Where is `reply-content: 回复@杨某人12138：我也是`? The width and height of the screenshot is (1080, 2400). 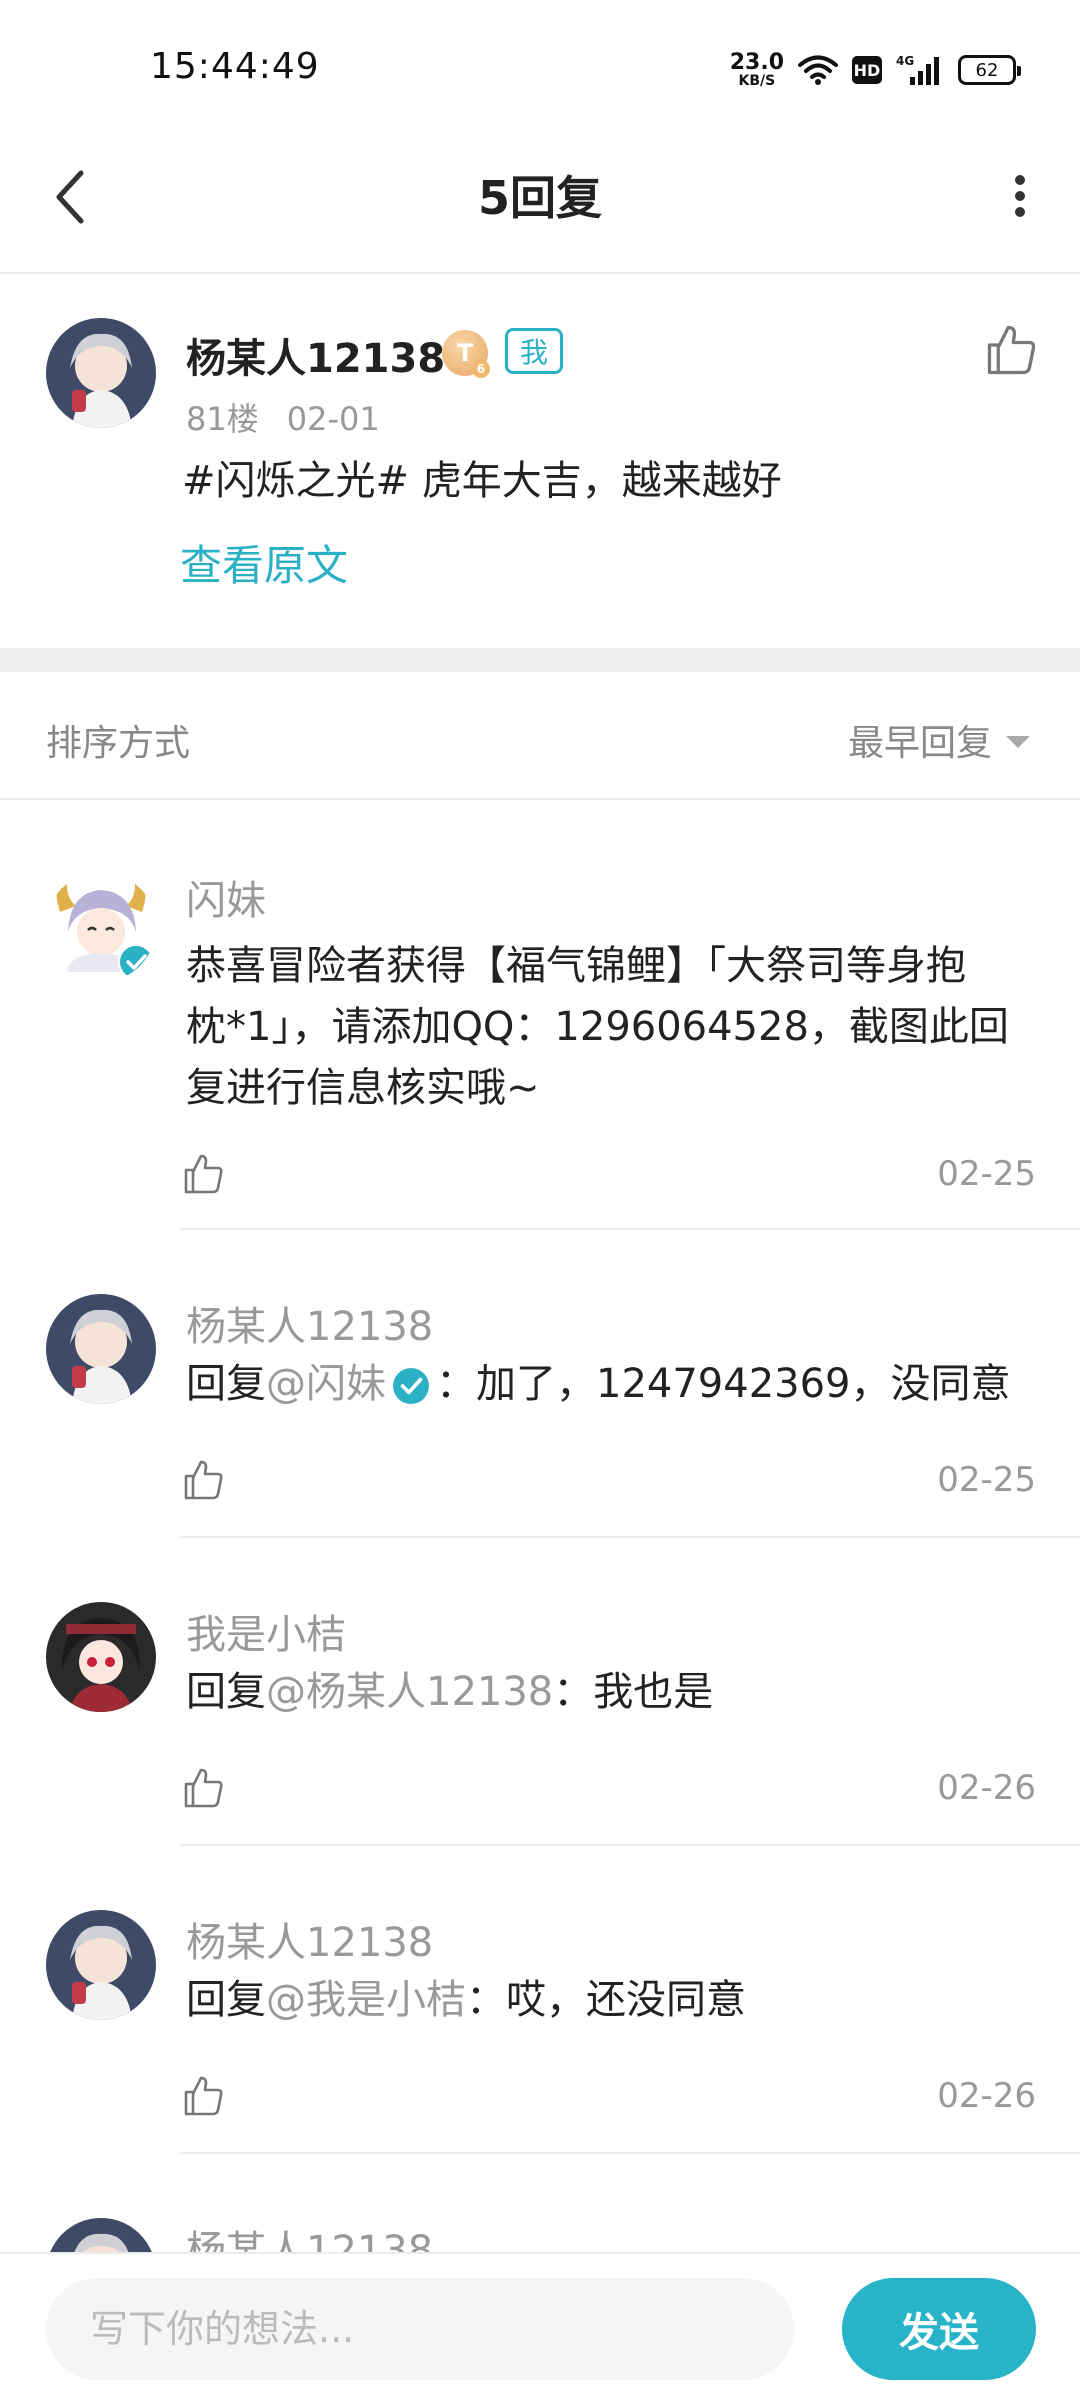 reply-content: 回复@杨某人12138：我也是 is located at coordinates (450, 1692).